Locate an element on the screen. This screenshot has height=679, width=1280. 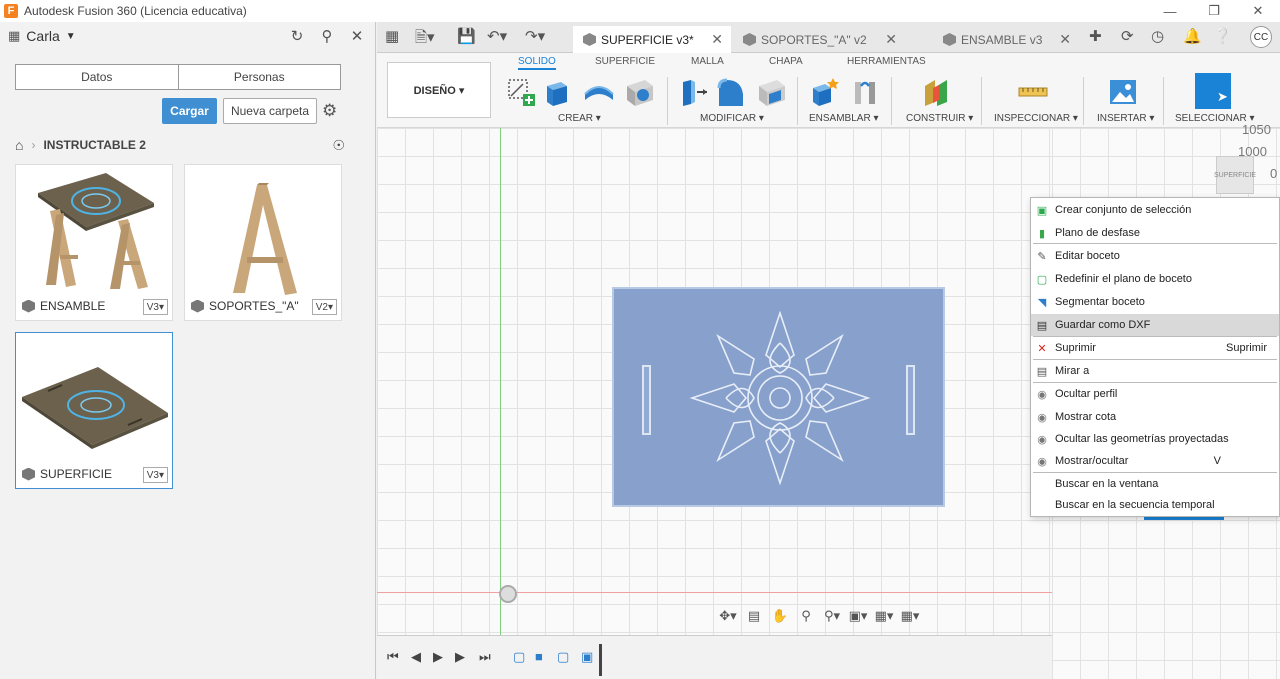
menu-item-find-in-timeline: Buscar en la secuencia temporal is located at coordinates (1155, 505).